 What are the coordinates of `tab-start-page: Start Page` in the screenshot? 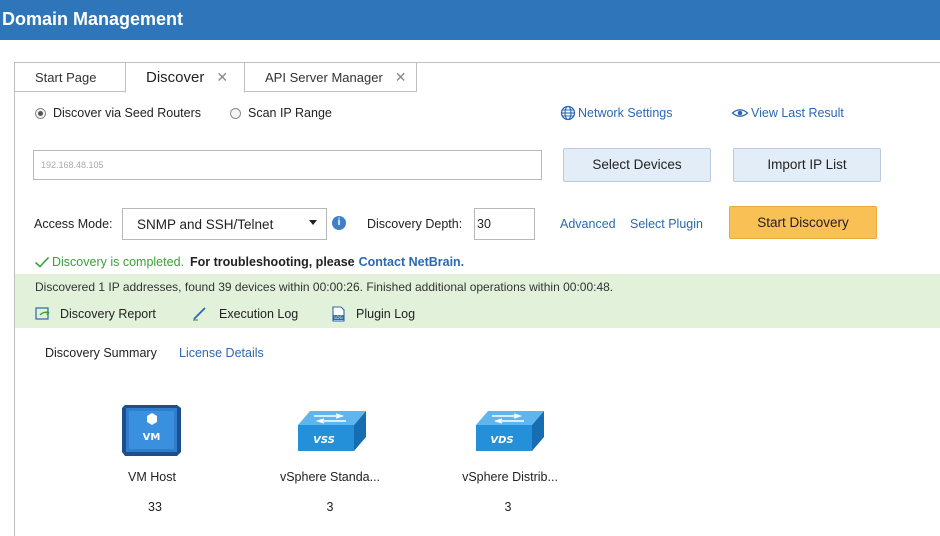 It's located at (70, 77).